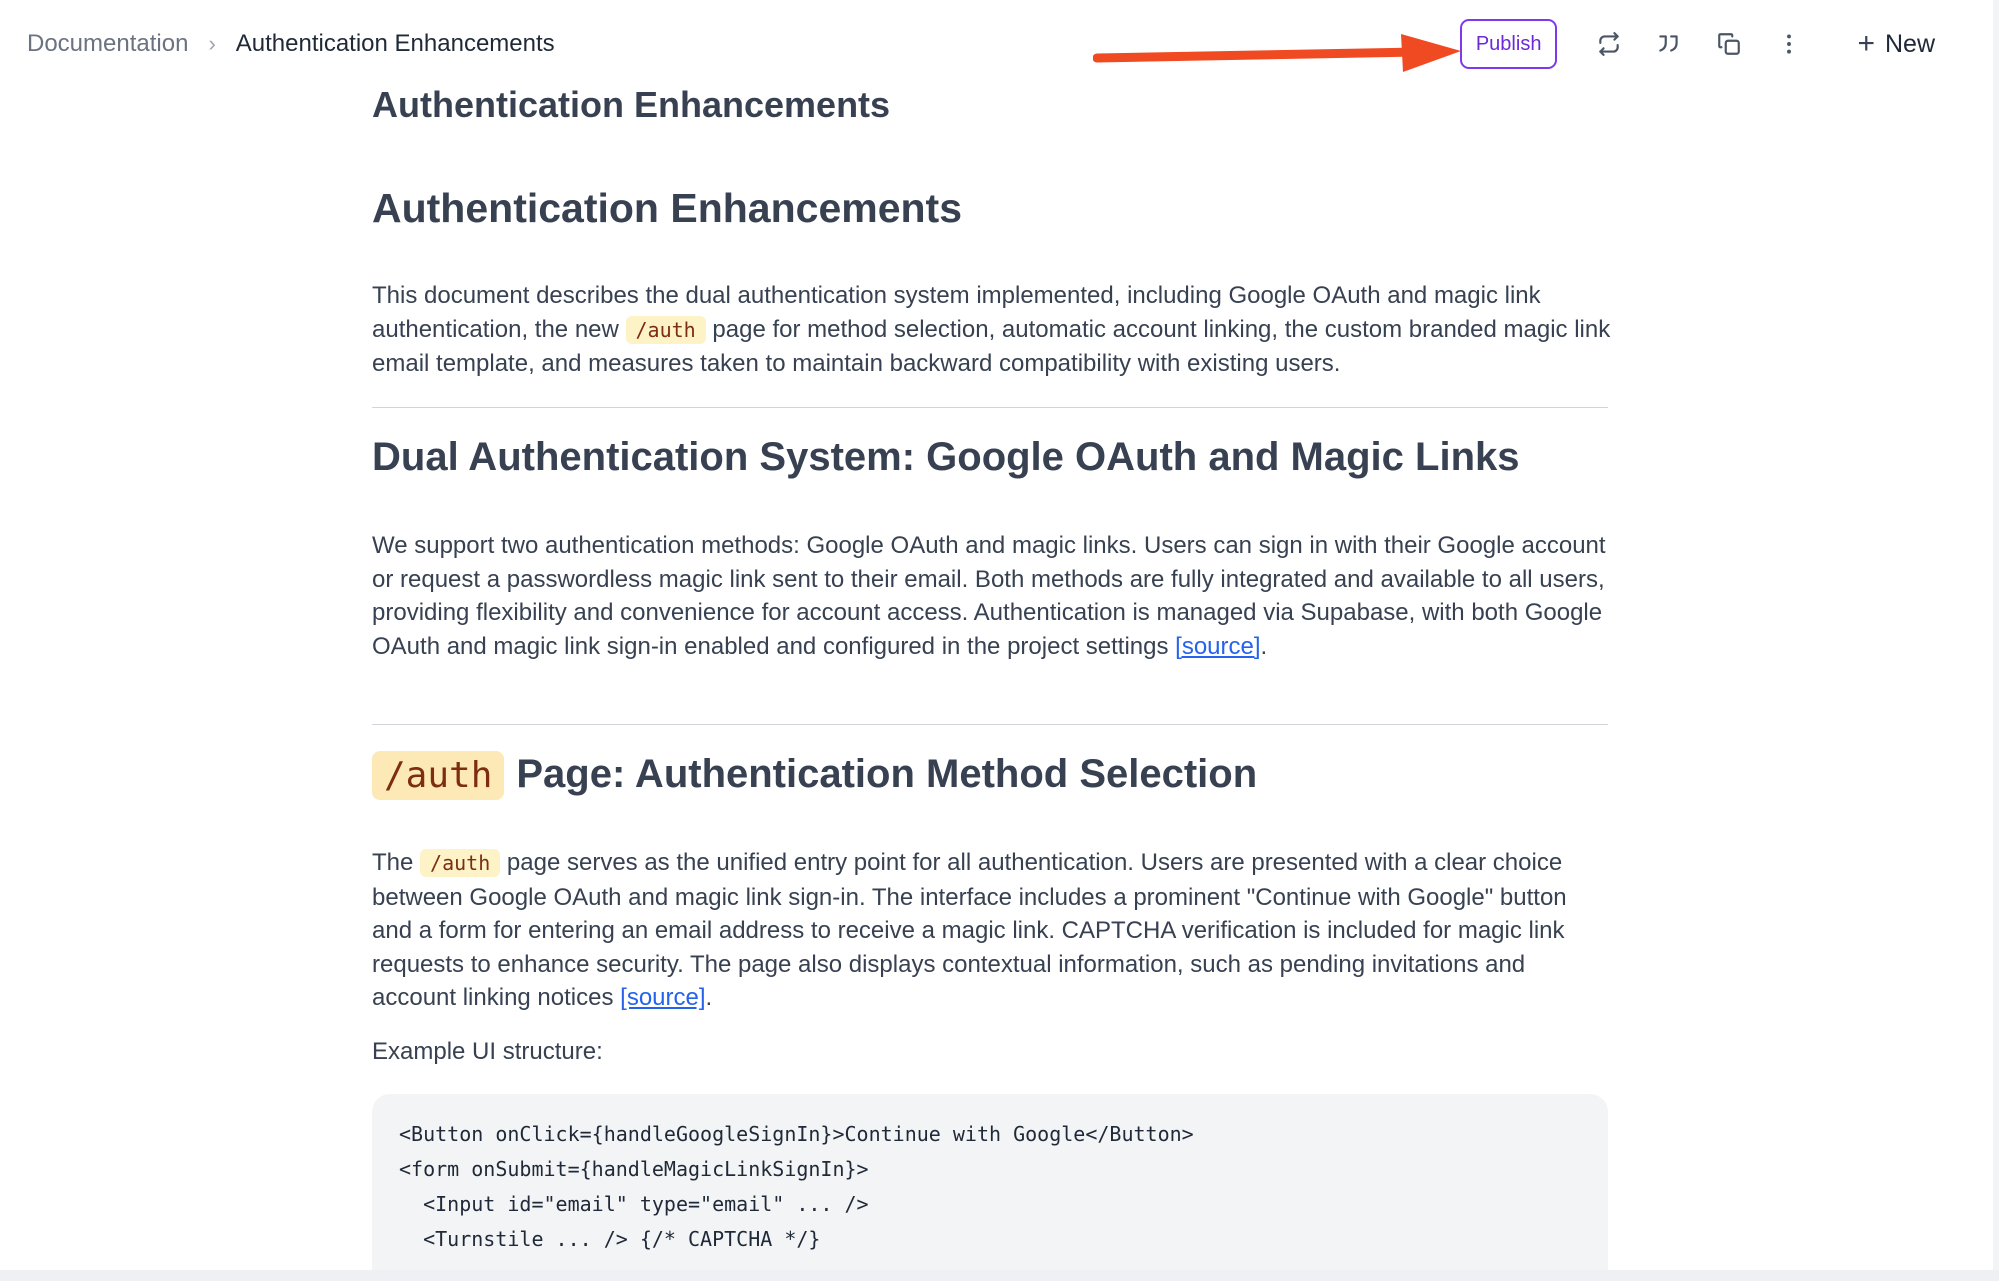 The width and height of the screenshot is (1999, 1281). Describe the element at coordinates (667, 208) in the screenshot. I see `page-title: Authentication Enhancements` at that location.